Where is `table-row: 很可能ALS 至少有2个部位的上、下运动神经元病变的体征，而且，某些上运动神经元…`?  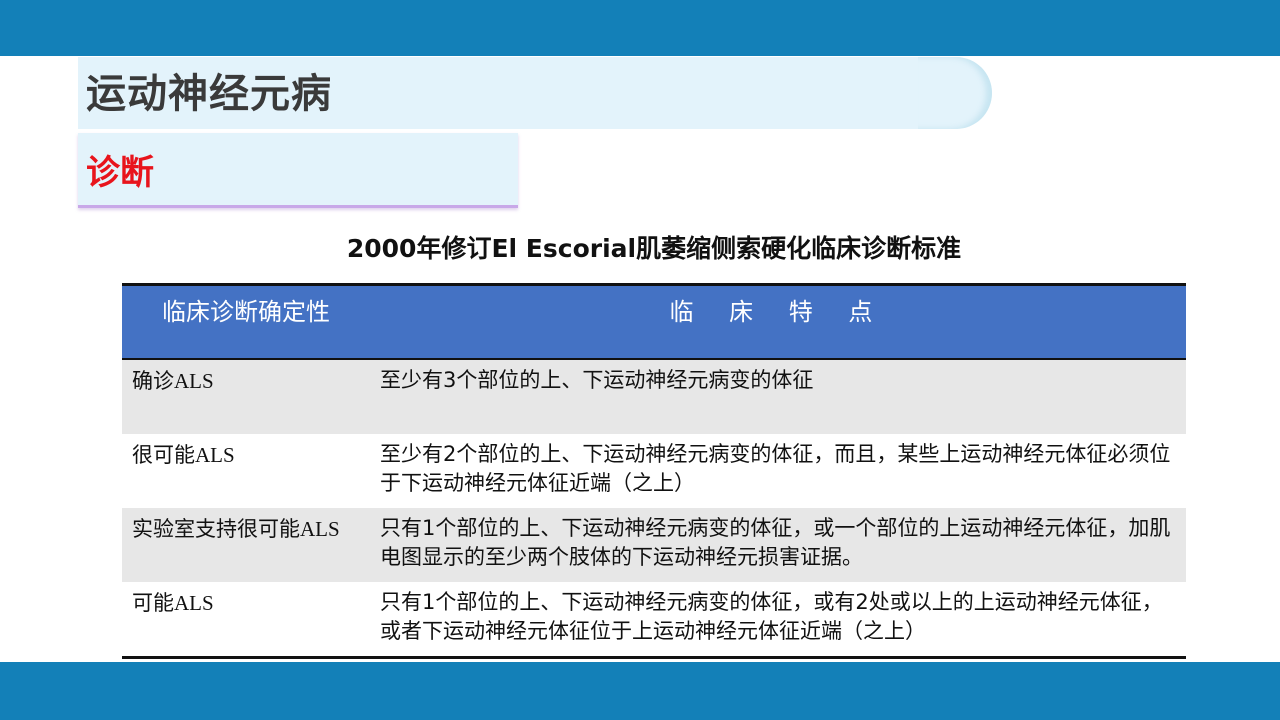
table-row: 很可能ALS 至少有2个部位的上、下运动神经元病变的体征，而且，某些上运动神经元… is located at coordinates (654, 471).